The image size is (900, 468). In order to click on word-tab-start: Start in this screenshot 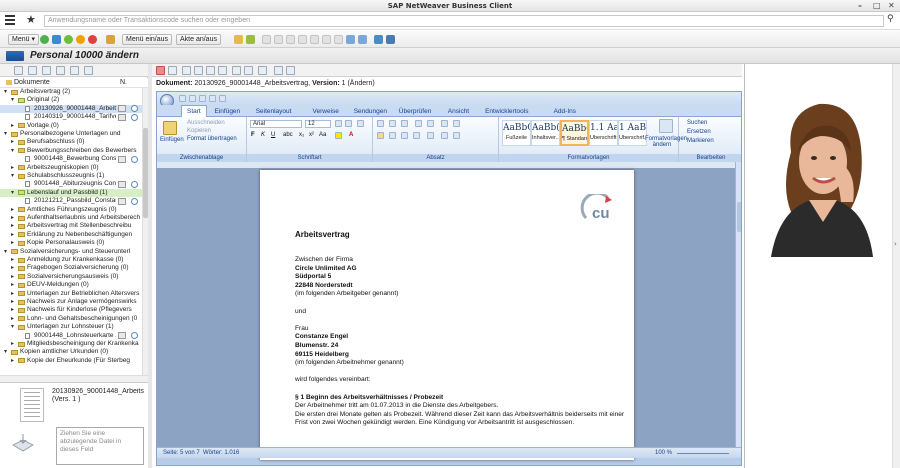, I will do `click(194, 111)`.